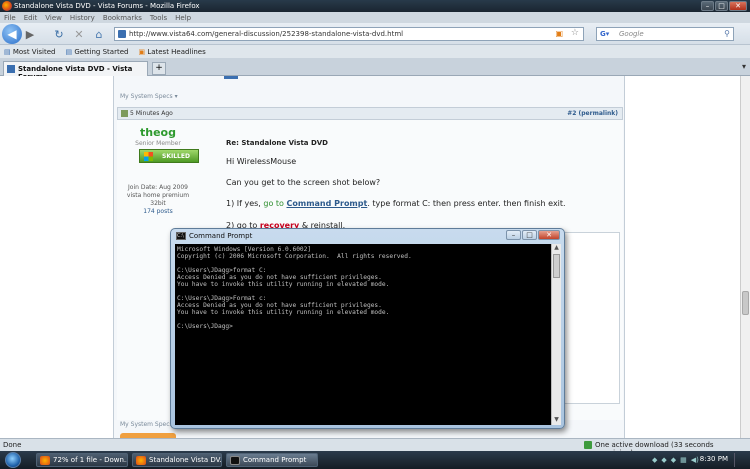 The image size is (750, 469). Describe the element at coordinates (707, 6) in the screenshot. I see `minimize-button: –` at that location.